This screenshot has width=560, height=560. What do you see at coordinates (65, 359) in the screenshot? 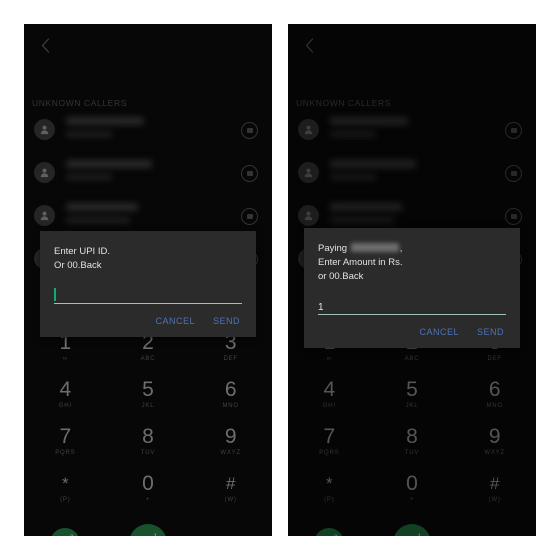
I see `dialpad-sublabel: ∞` at bounding box center [65, 359].